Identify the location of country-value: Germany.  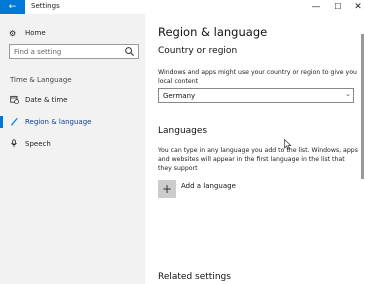
(179, 95).